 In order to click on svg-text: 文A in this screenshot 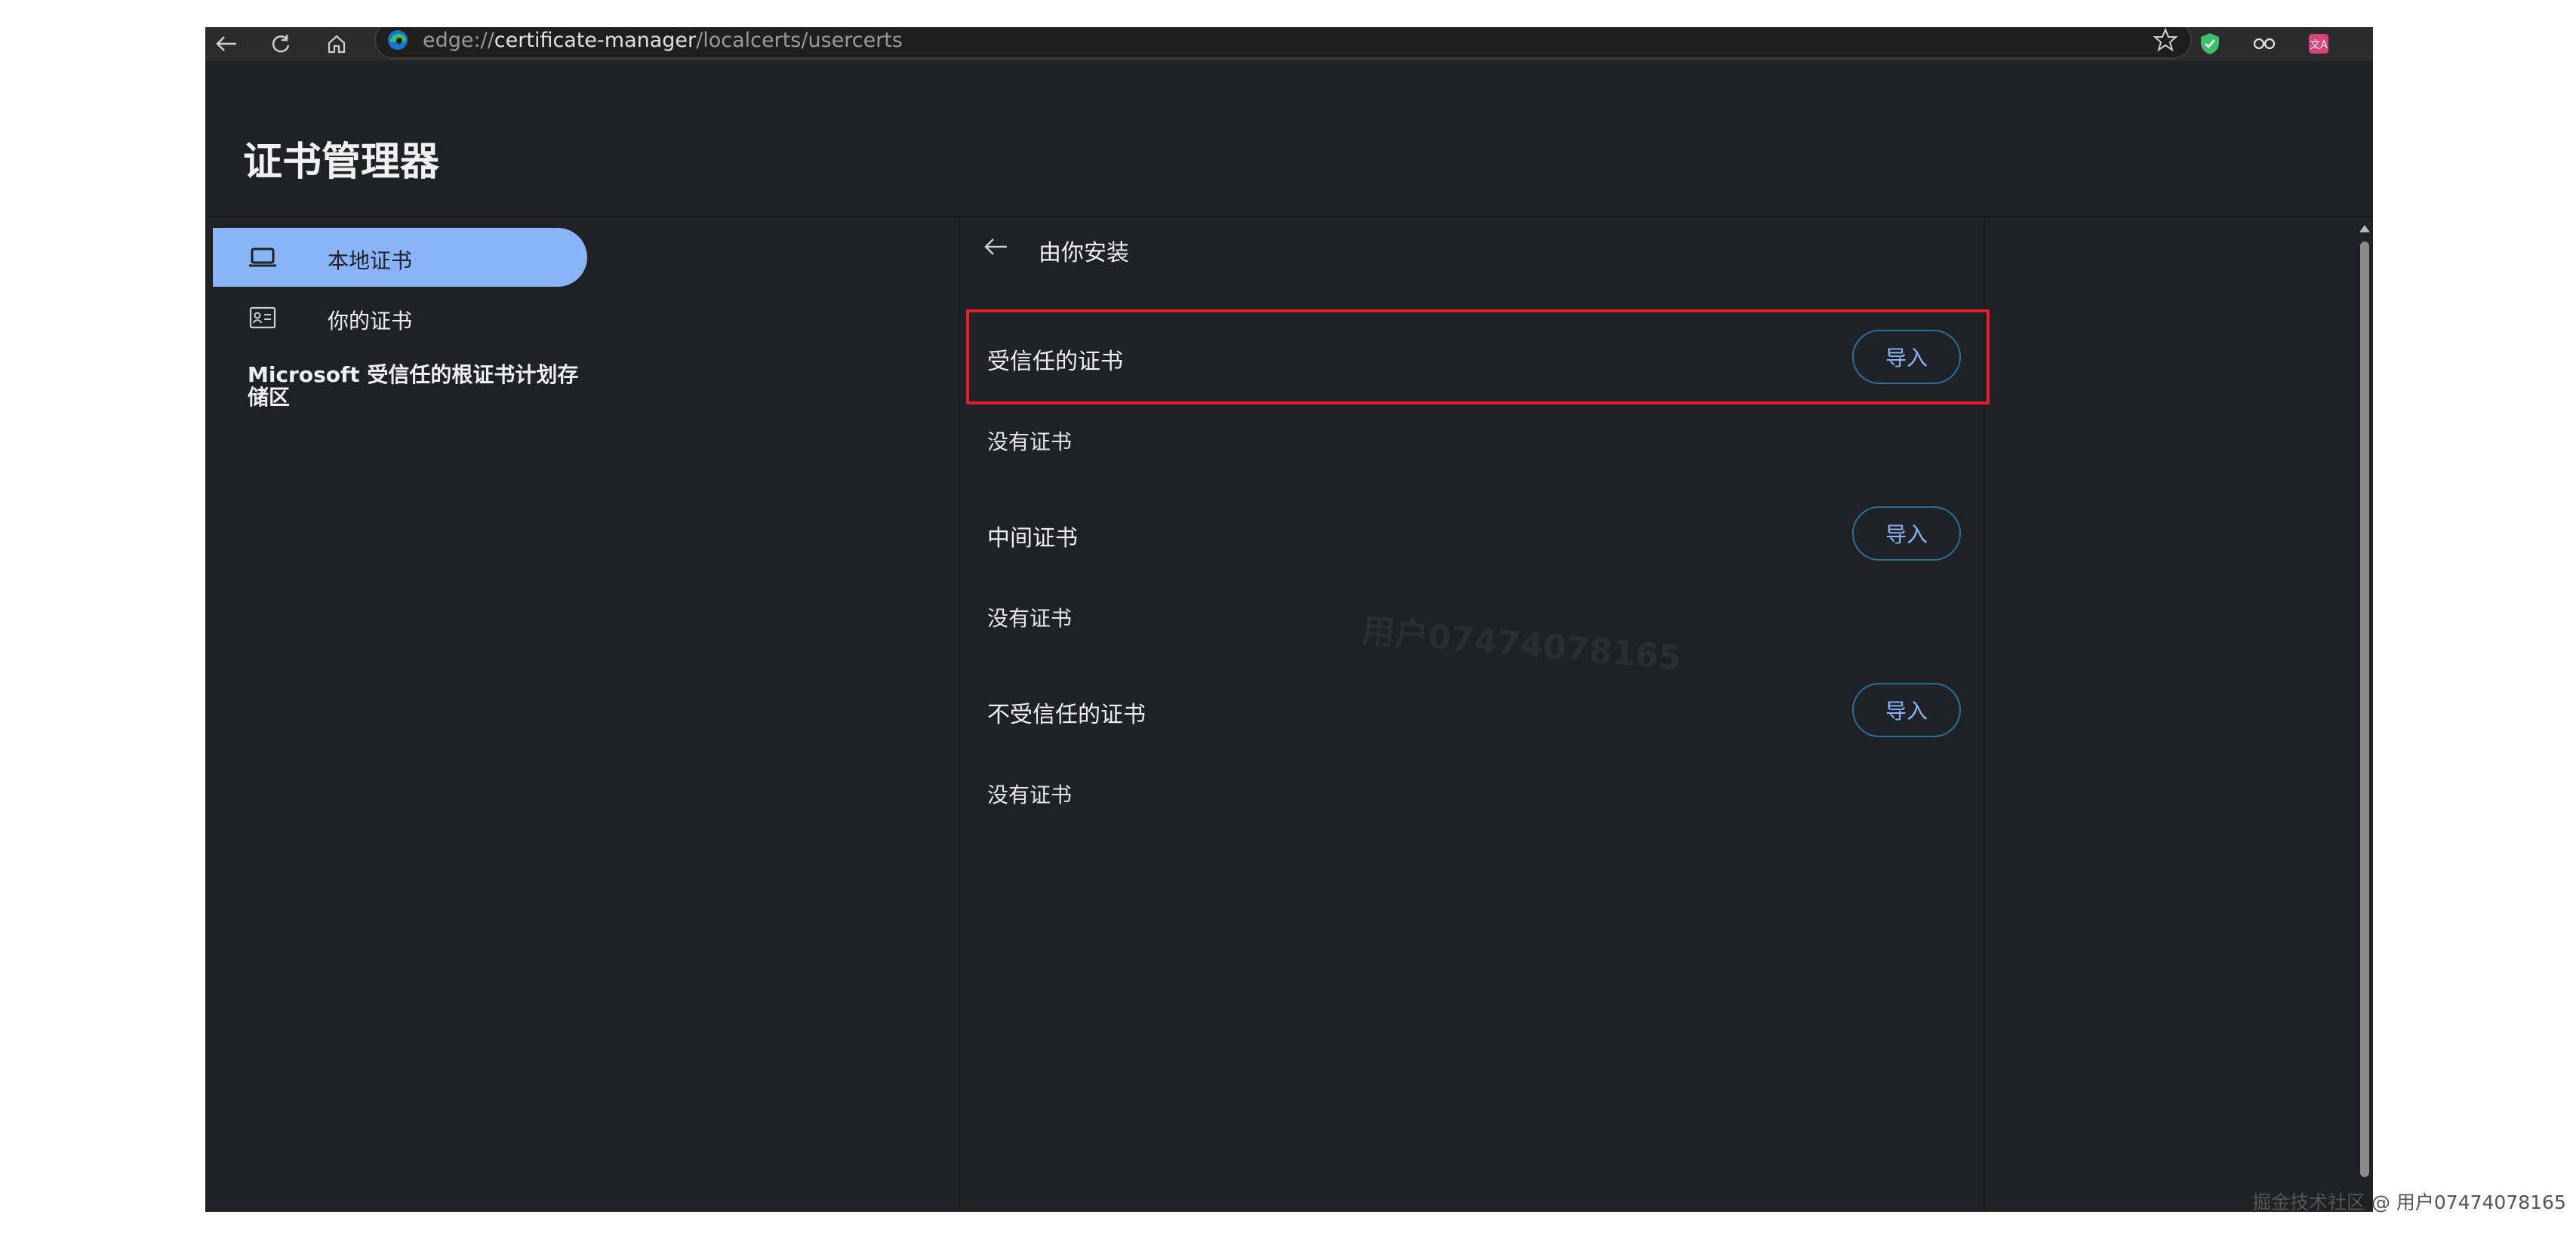, I will do `click(2319, 45)`.